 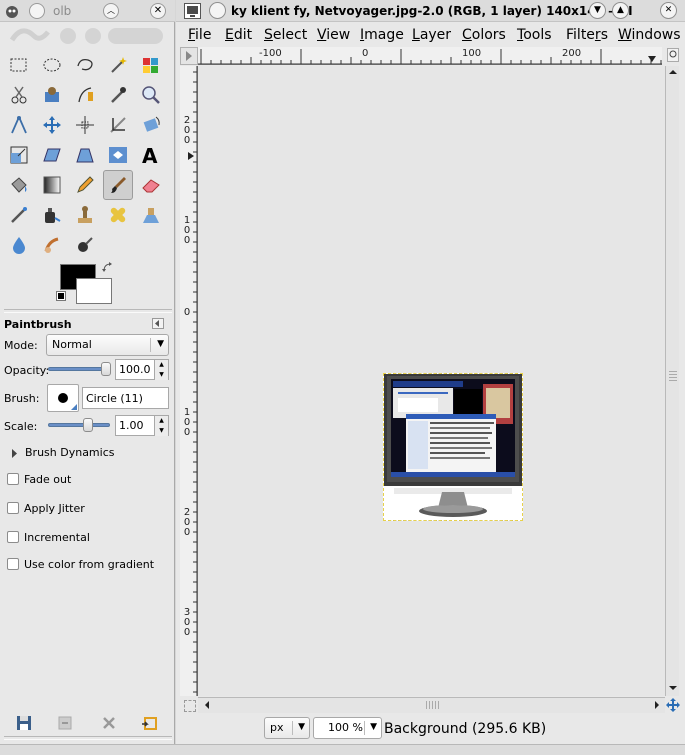 What do you see at coordinates (13, 479) in the screenshot?
I see `fade-out-checkbox` at bounding box center [13, 479].